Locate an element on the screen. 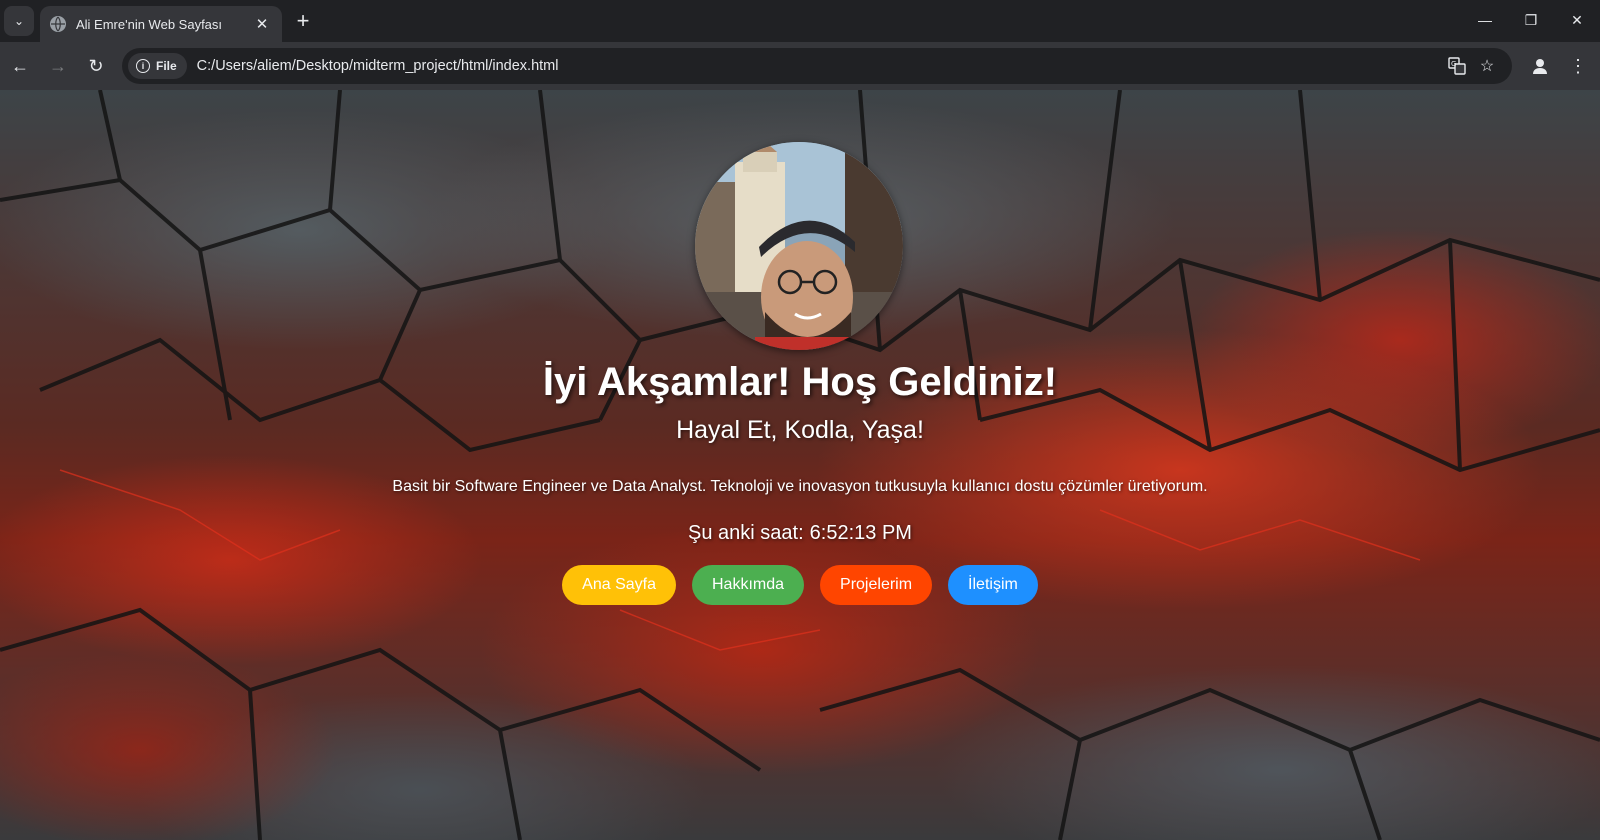  profile-icon is located at coordinates (1540, 66).